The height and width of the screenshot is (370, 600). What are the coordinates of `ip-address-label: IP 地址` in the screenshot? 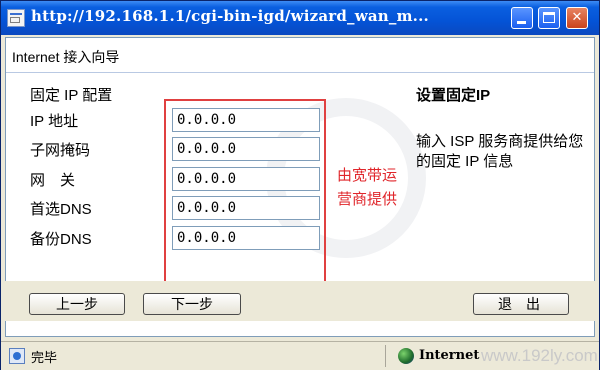 It's located at (54, 121).